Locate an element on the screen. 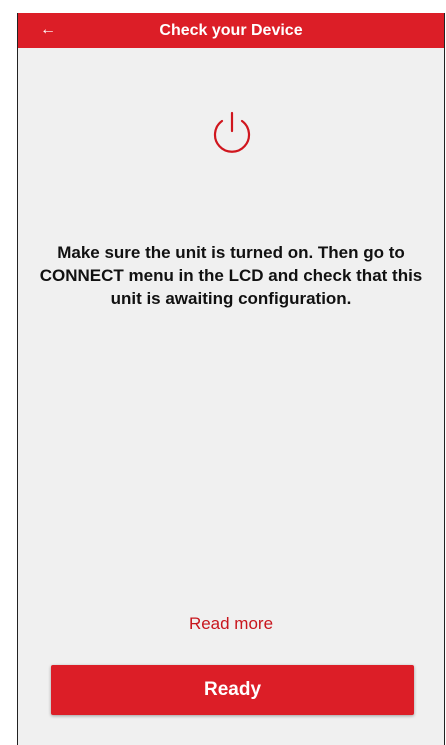  page-title: Check your Device is located at coordinates (231, 30).